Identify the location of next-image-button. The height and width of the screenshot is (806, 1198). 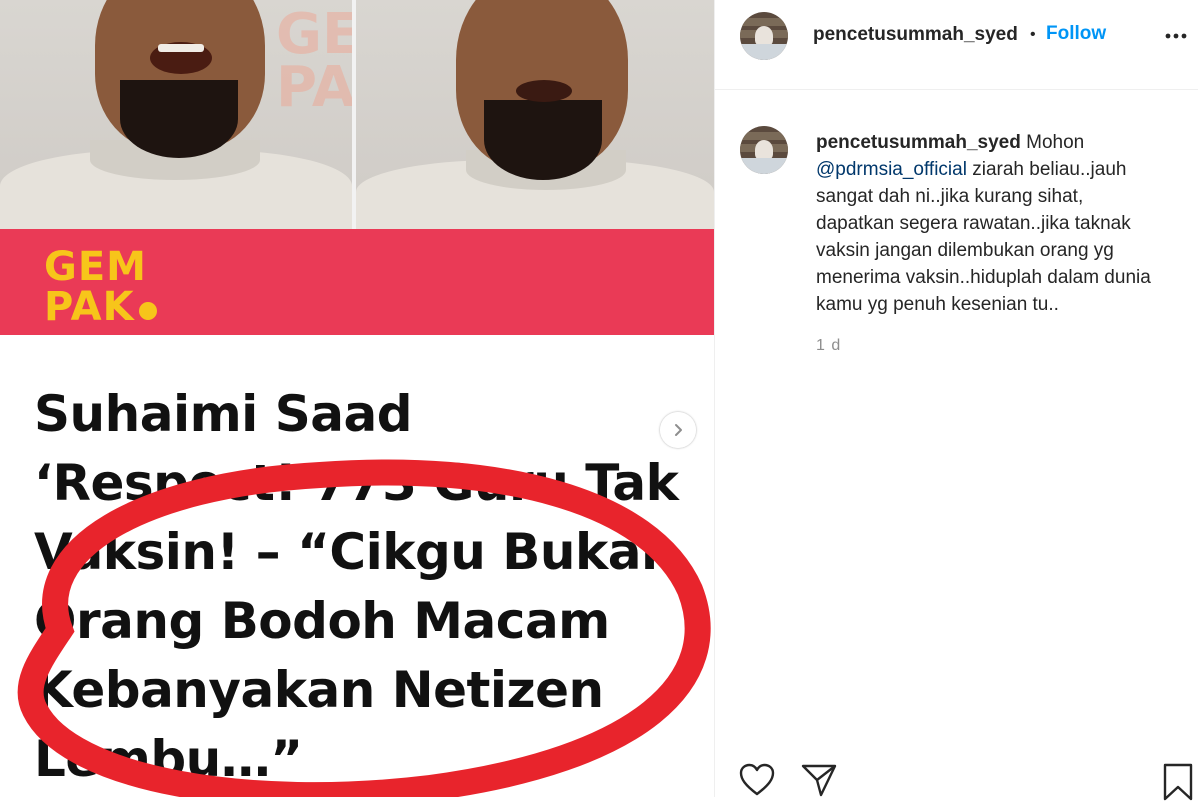
(678, 430).